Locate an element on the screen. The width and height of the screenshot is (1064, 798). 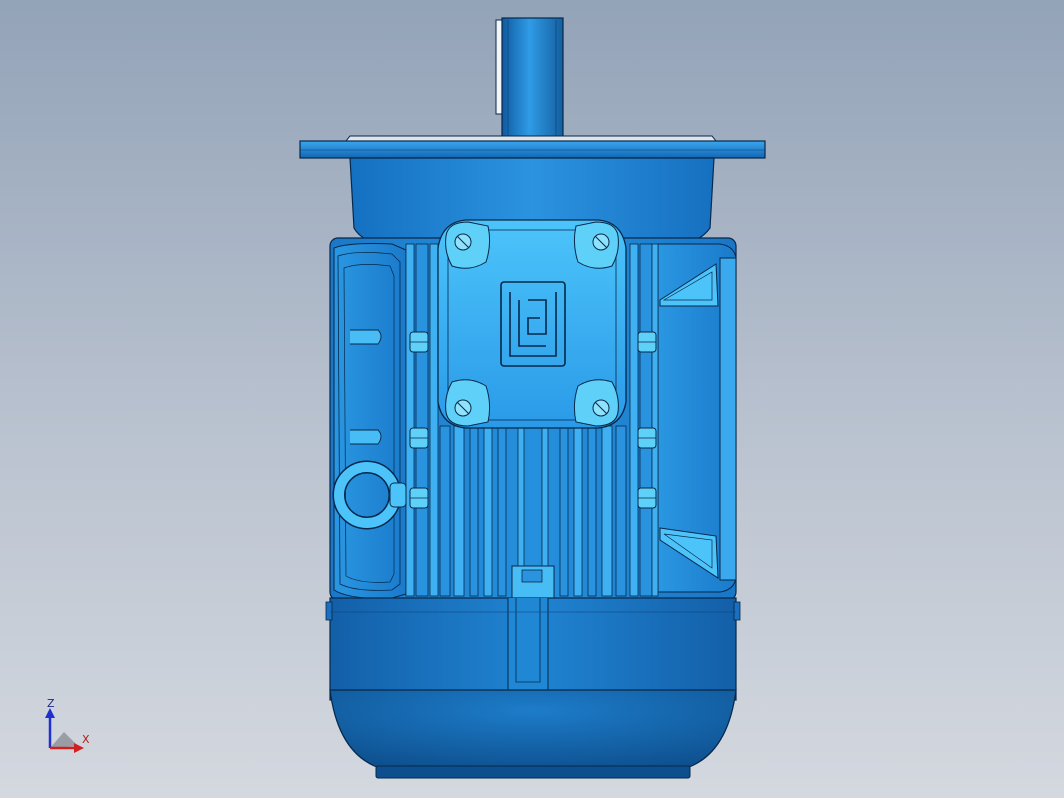
z-axis-label: Z is located at coordinates (51, 703).